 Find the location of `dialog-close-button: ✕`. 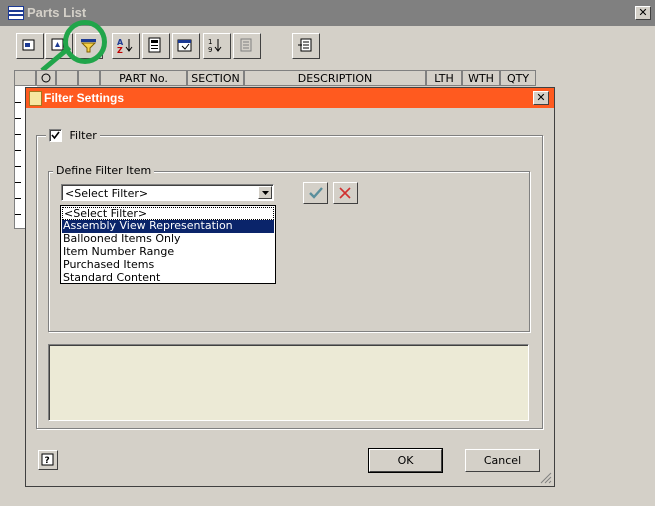

dialog-close-button: ✕ is located at coordinates (541, 98).